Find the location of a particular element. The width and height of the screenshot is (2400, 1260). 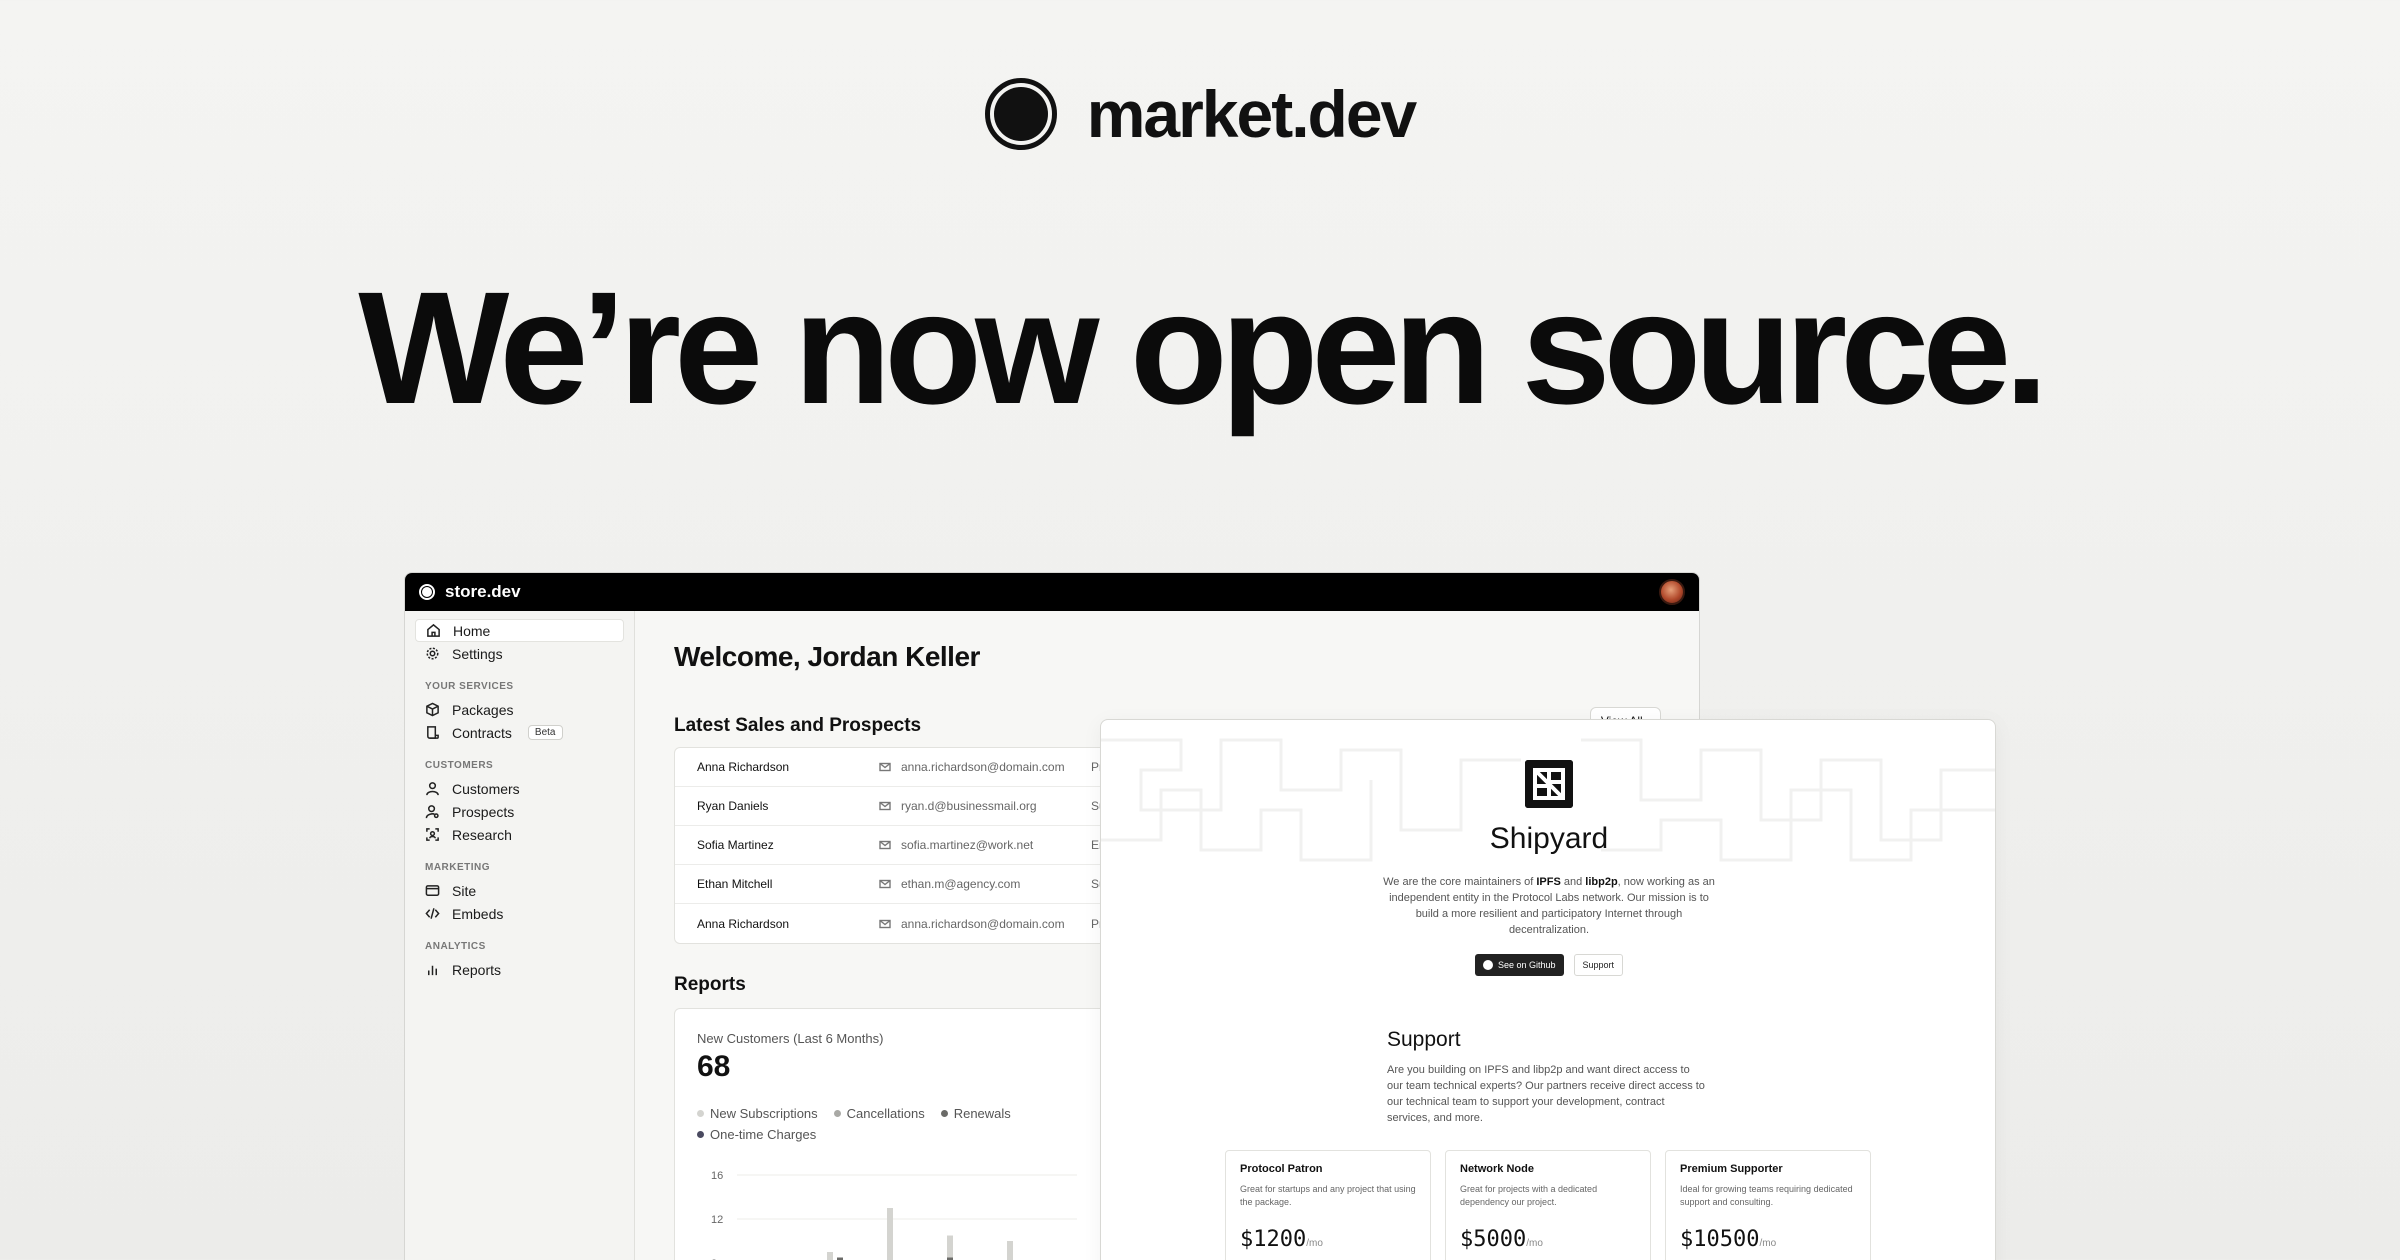

sidebar-item-label: Research is located at coordinates (482, 834).